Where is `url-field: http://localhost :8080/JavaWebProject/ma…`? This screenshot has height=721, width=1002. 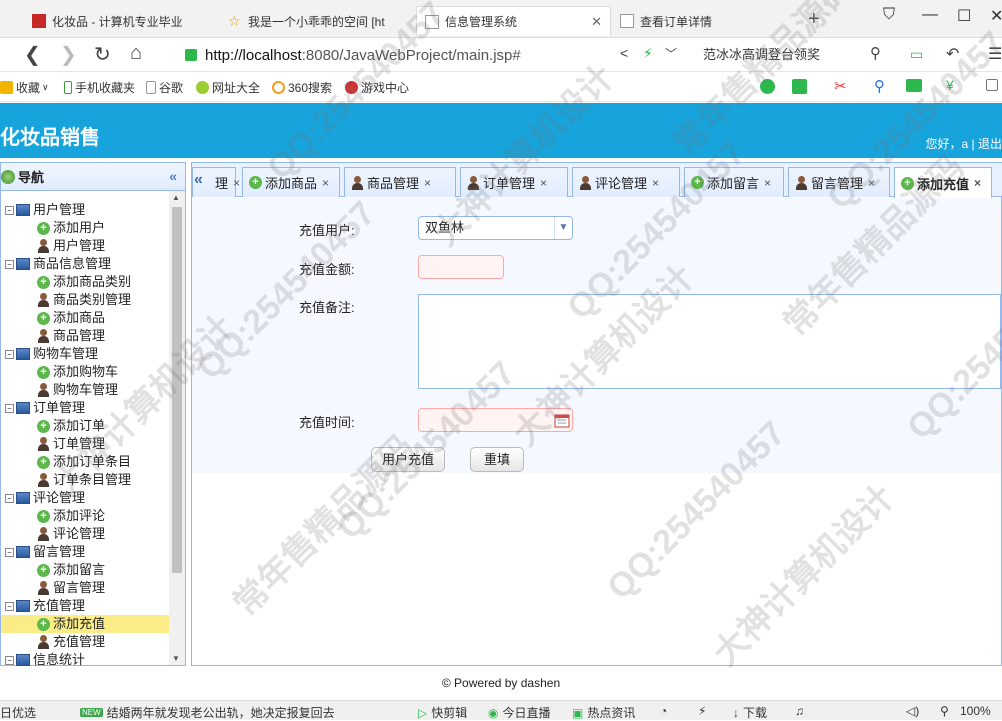
url-field: http://localhost :8080/JavaWebProject/ma… is located at coordinates (437, 55).